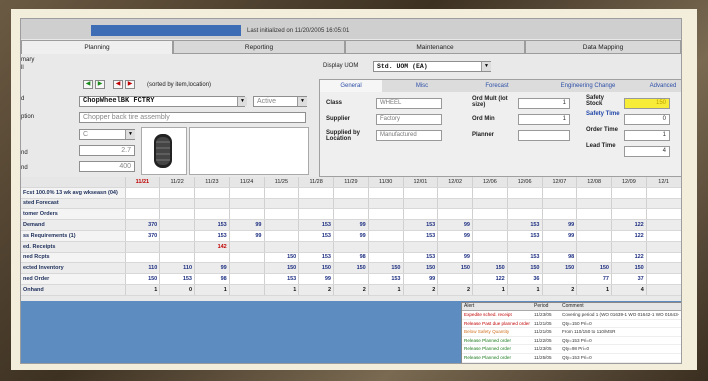 The height and width of the screenshot is (381, 708). What do you see at coordinates (316, 182) in the screenshot?
I see `date-header-cell: 11/28` at bounding box center [316, 182].